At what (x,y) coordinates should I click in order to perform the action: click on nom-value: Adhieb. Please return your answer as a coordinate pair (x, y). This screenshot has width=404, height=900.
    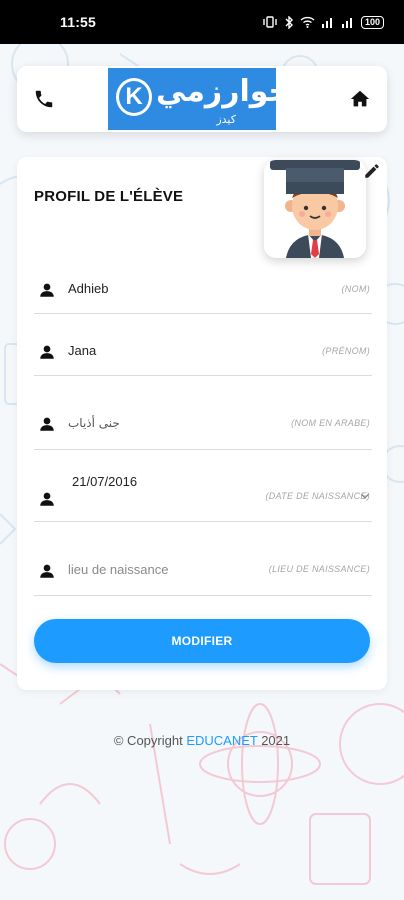
    Looking at the image, I should click on (88, 288).